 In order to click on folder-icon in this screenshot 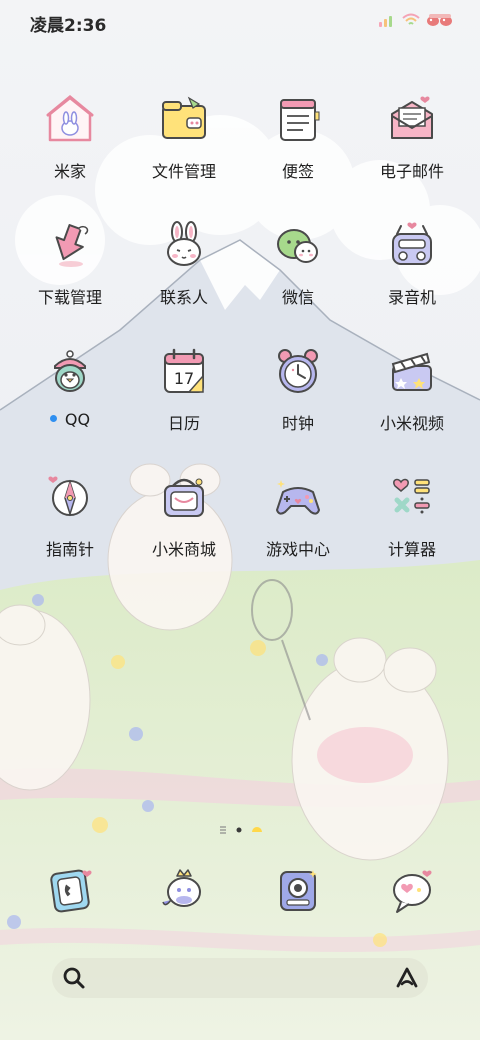, I will do `click(184, 117)`.